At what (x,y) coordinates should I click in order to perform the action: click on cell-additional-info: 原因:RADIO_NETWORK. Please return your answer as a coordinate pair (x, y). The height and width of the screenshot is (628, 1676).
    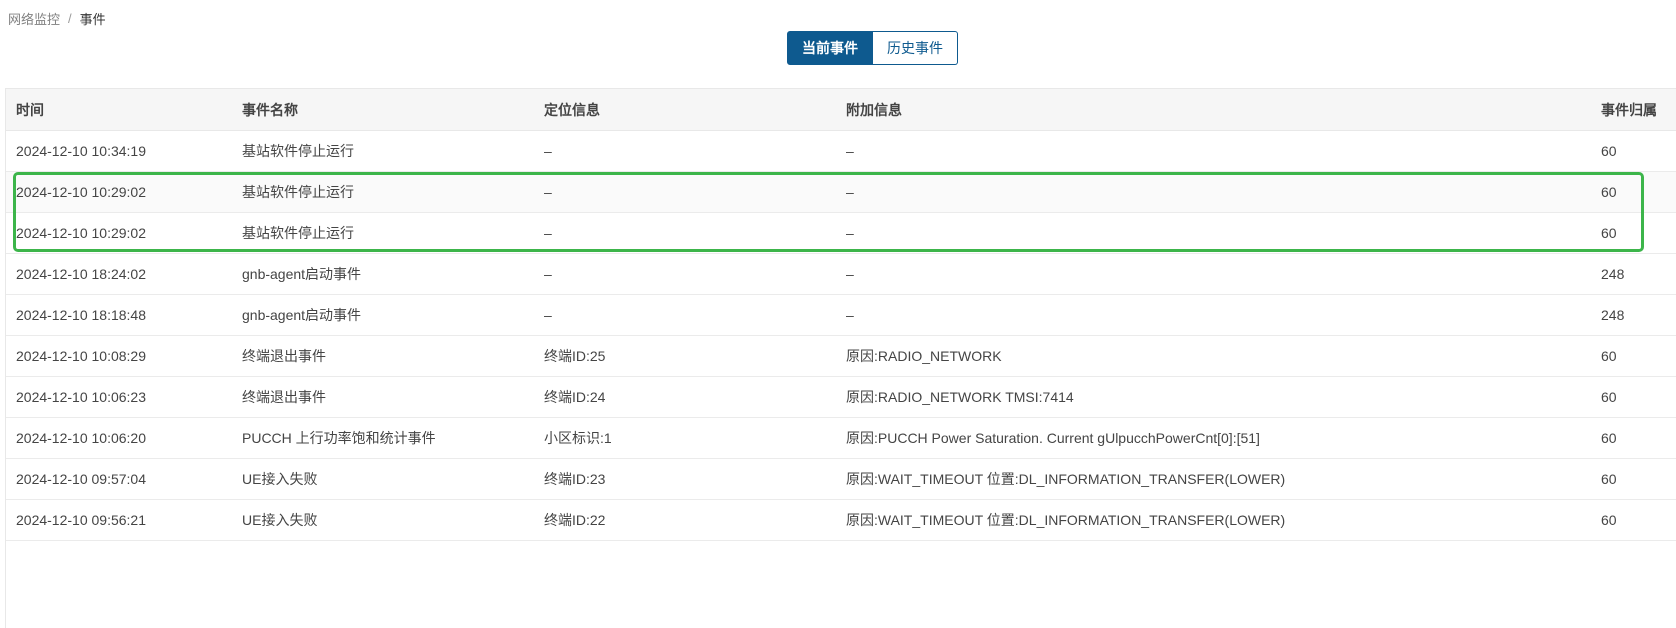
    Looking at the image, I should click on (1213, 356).